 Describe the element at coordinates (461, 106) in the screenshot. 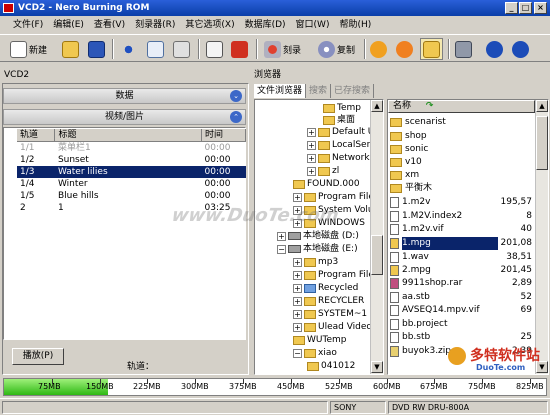

I see `column-header-name: 名称 ↷` at that location.